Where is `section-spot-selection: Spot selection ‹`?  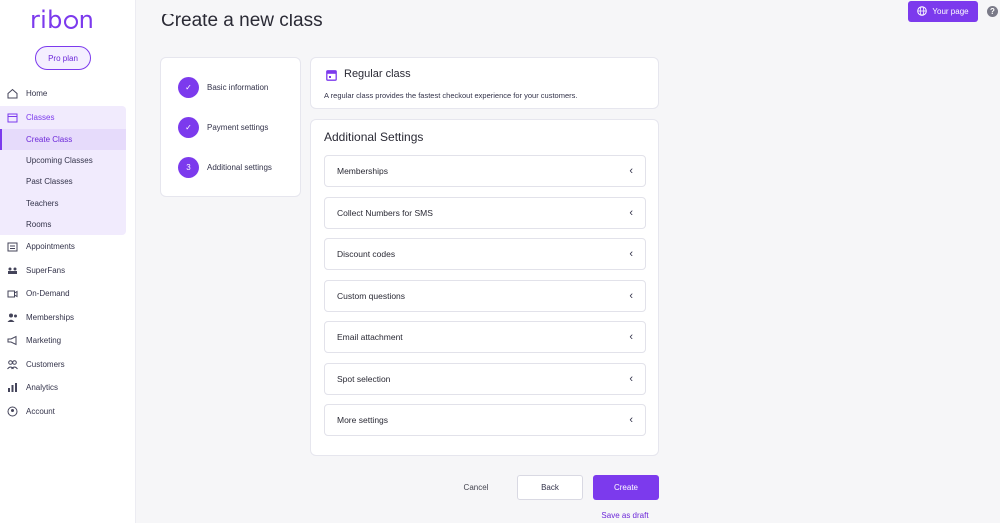
section-spot-selection: Spot selection ‹ is located at coordinates (485, 379).